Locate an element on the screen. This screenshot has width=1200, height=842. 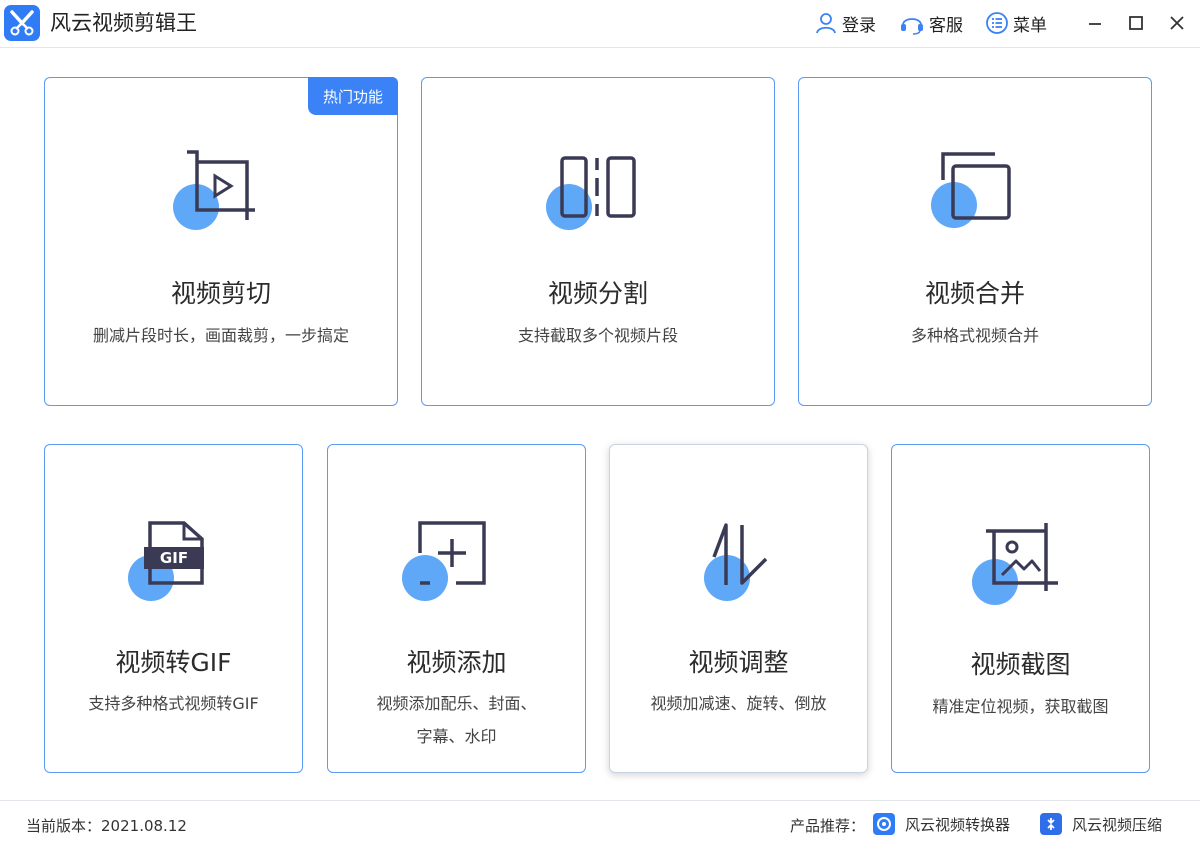
card-desc: 支持截取多个视频片段 is located at coordinates (597, 335).